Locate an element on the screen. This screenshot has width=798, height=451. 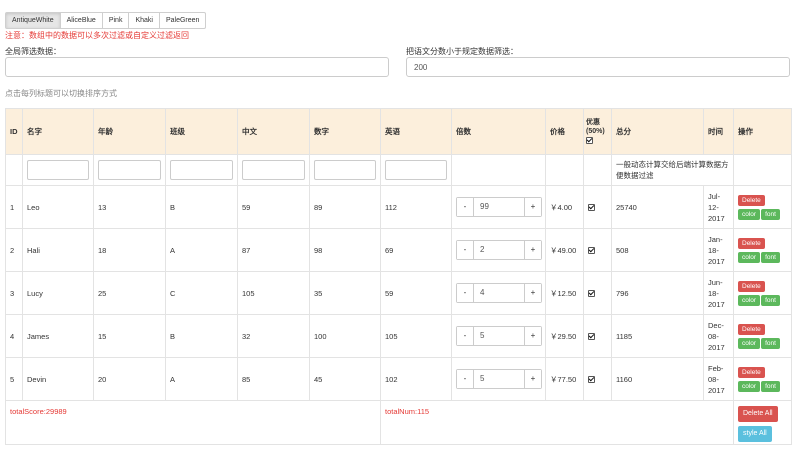
total-score: totalScore:29989 is located at coordinates (193, 422).